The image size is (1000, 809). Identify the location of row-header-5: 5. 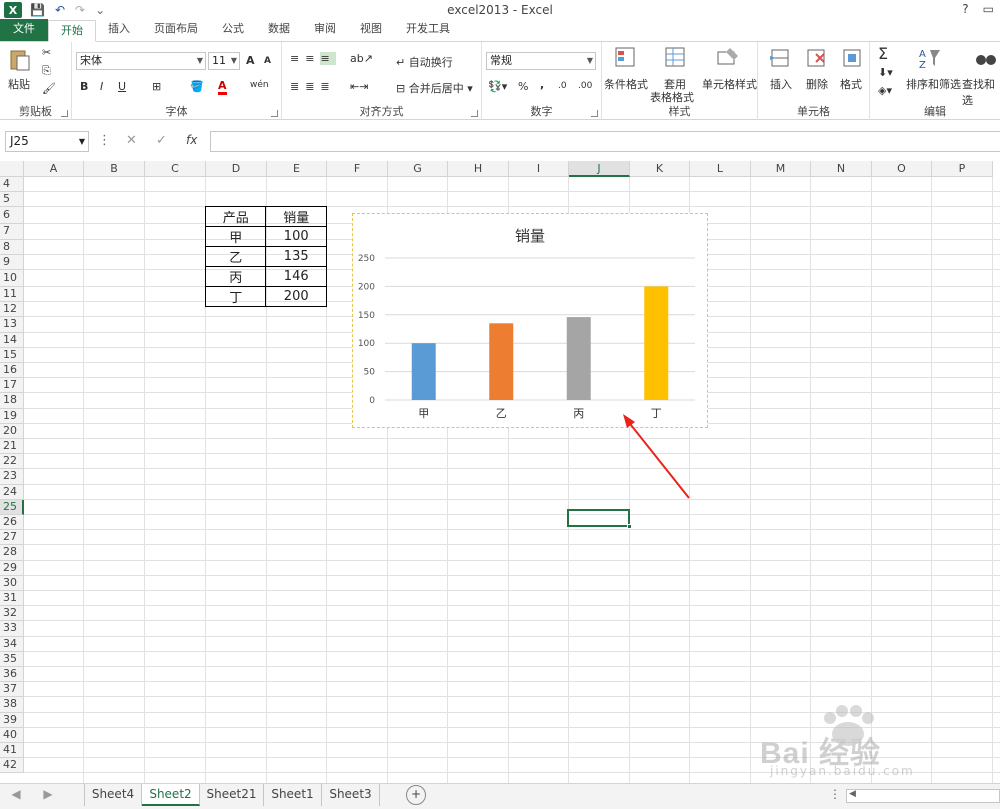
(12, 200).